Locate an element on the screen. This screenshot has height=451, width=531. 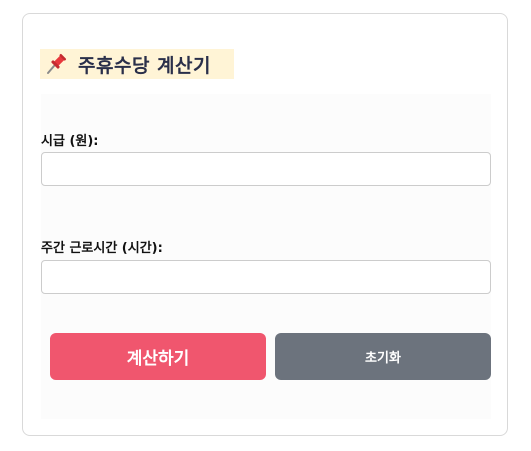
calculate-button: 계산하기 is located at coordinates (158, 356).